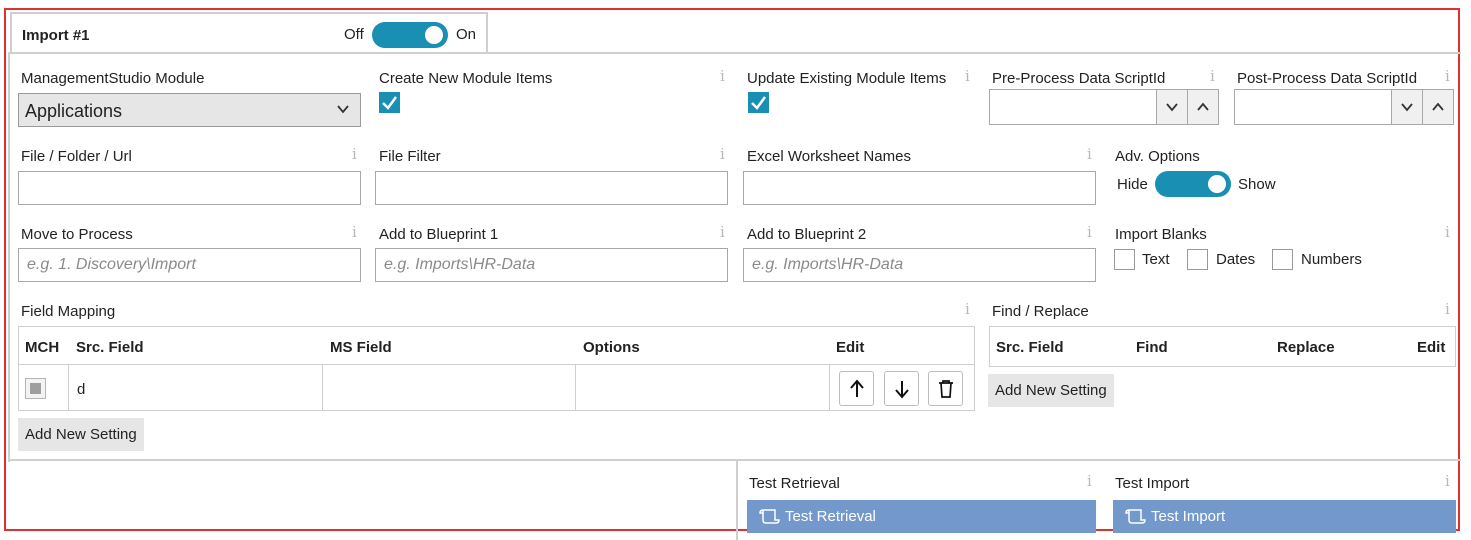 Image resolution: width=1471 pixels, height=540 pixels. What do you see at coordinates (737, 500) in the screenshot?
I see `divider-tests` at bounding box center [737, 500].